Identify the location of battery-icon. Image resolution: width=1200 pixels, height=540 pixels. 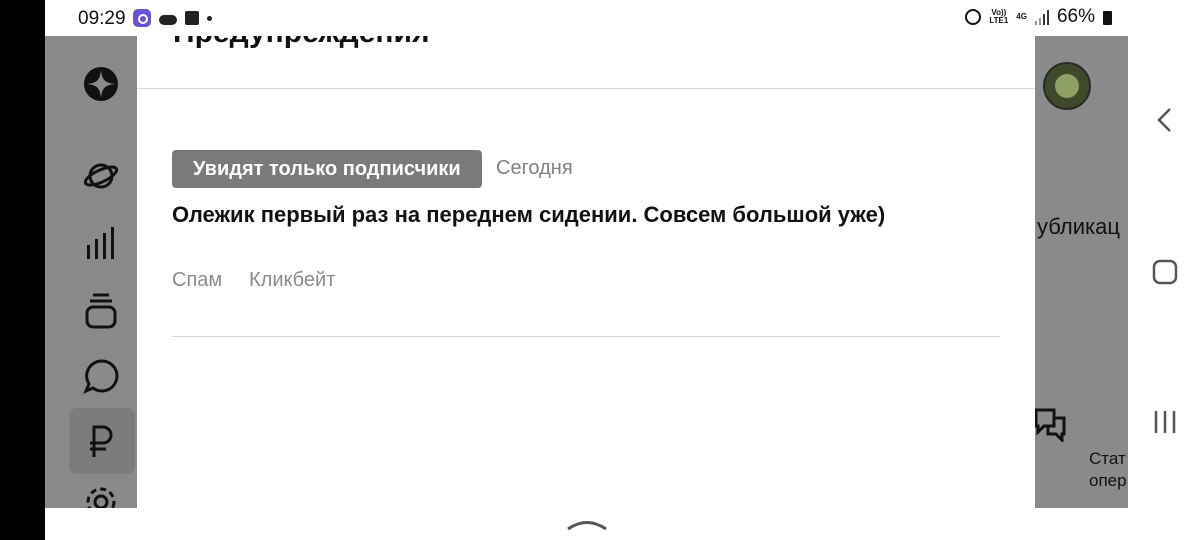
(1107, 18).